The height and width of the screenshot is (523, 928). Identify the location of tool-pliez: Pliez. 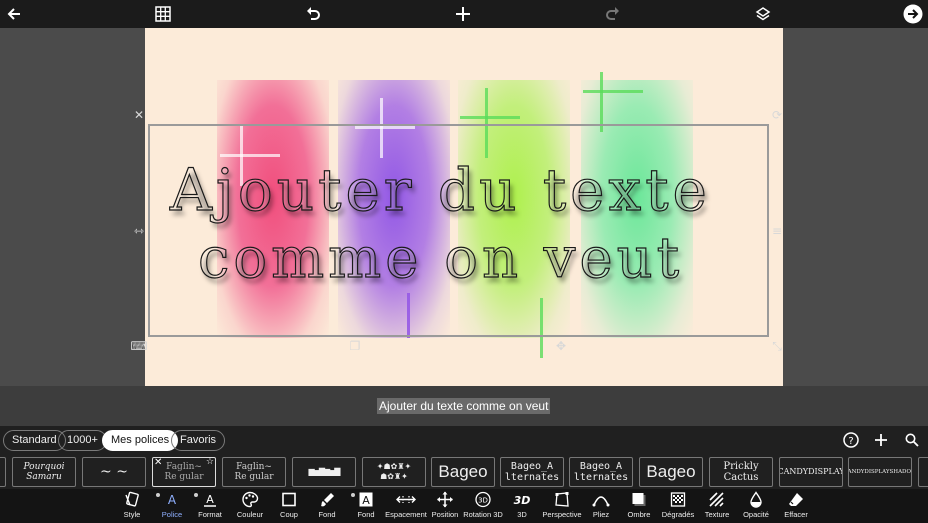
(601, 507).